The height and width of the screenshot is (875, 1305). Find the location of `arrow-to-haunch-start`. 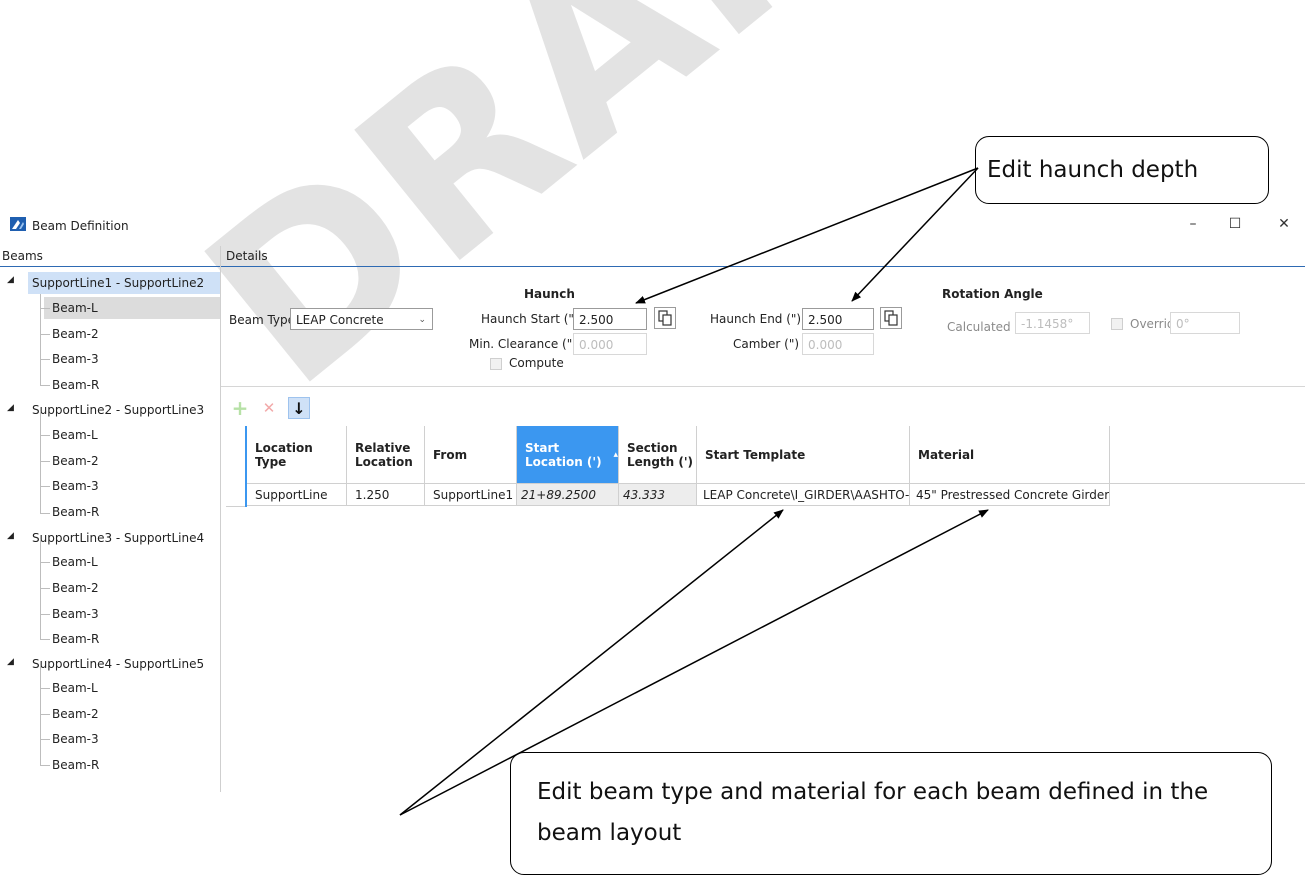

arrow-to-haunch-start is located at coordinates (807, 235).